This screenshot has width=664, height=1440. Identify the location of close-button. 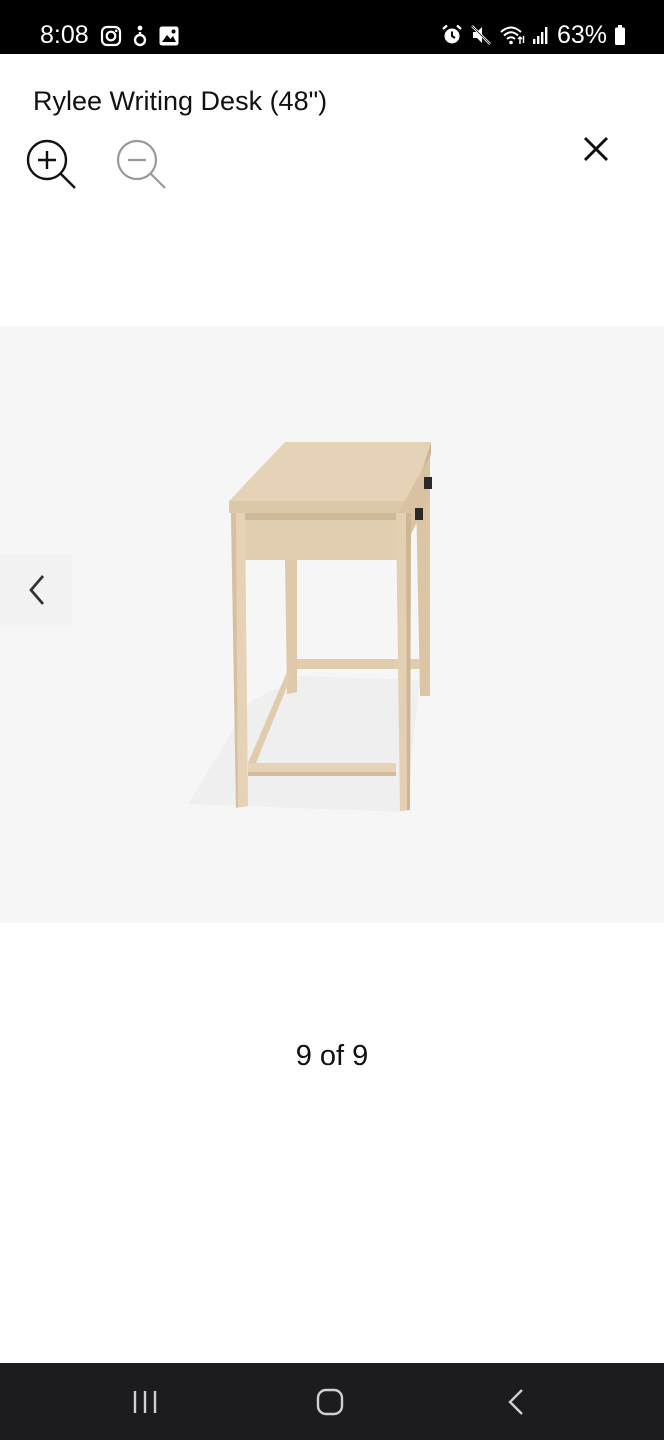
(596, 150).